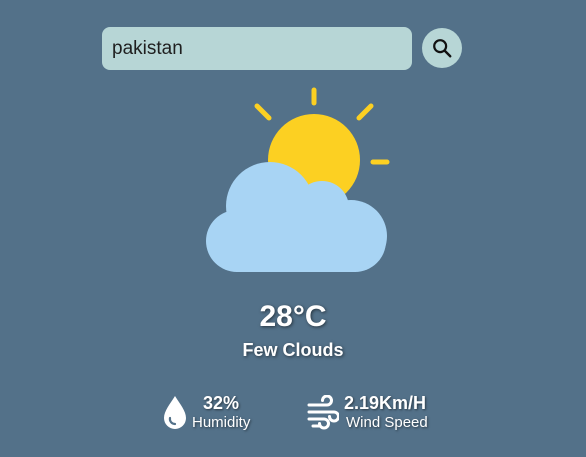  I want to click on wind-speed-value: 2.19Km/H, so click(385, 403).